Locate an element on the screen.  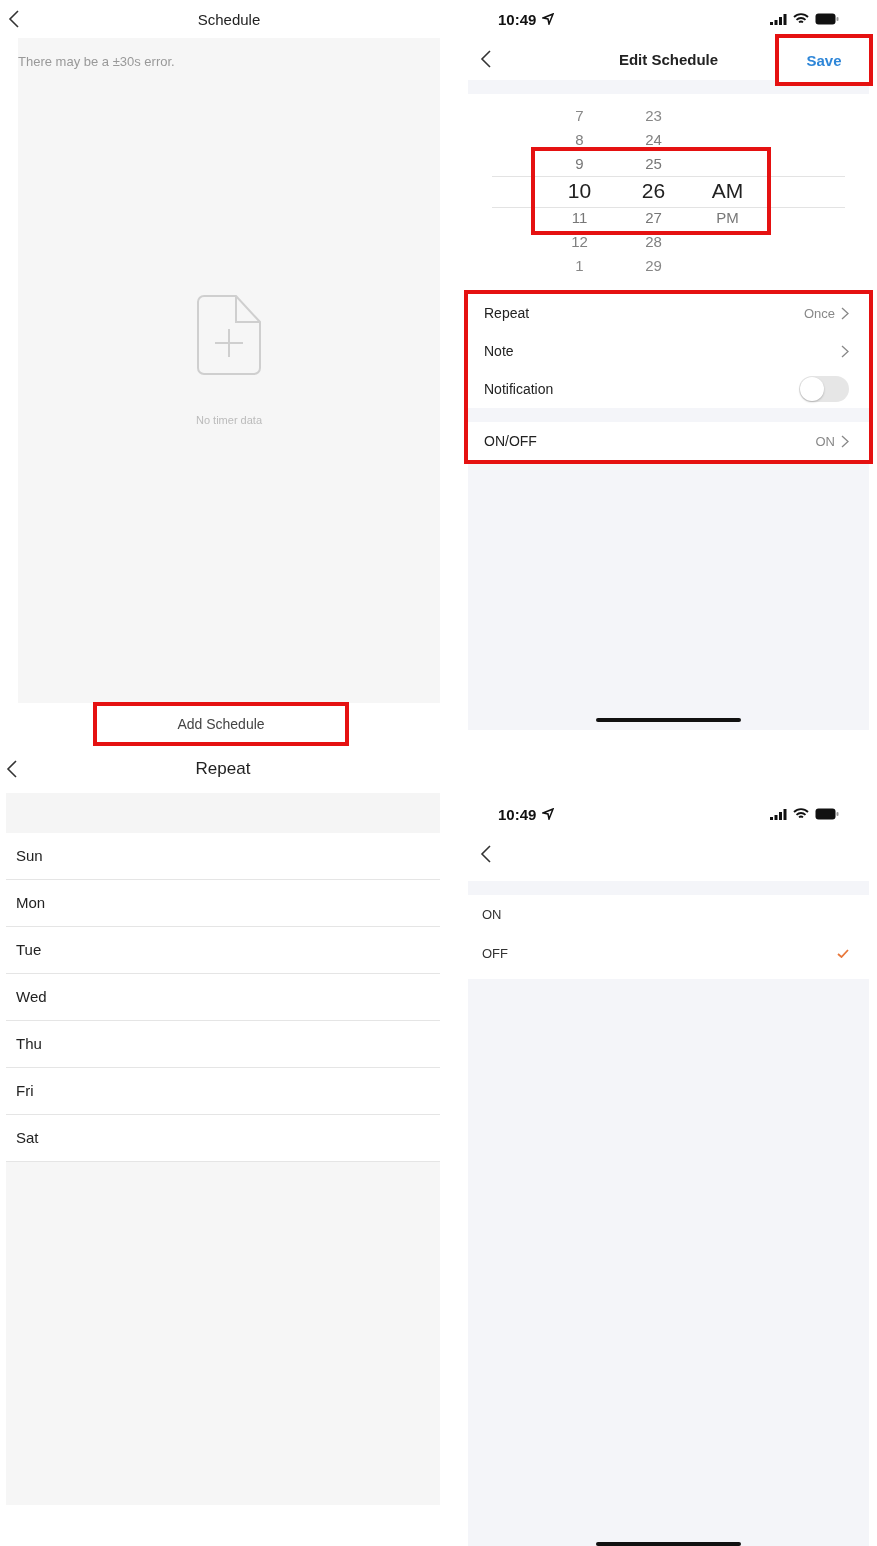
setting-label: Note is located at coordinates (499, 351).